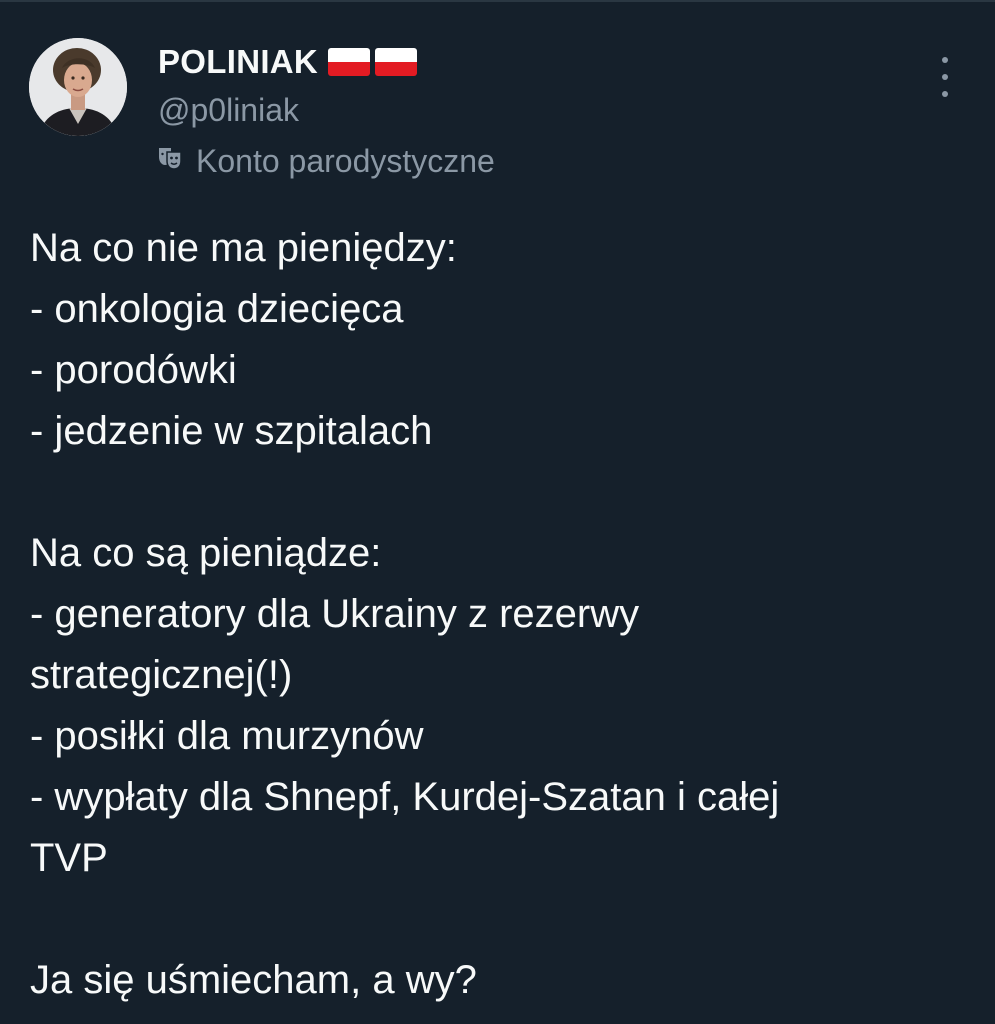  What do you see at coordinates (227, 736) in the screenshot?
I see `tweet-line: - posiłki dla murzynów` at bounding box center [227, 736].